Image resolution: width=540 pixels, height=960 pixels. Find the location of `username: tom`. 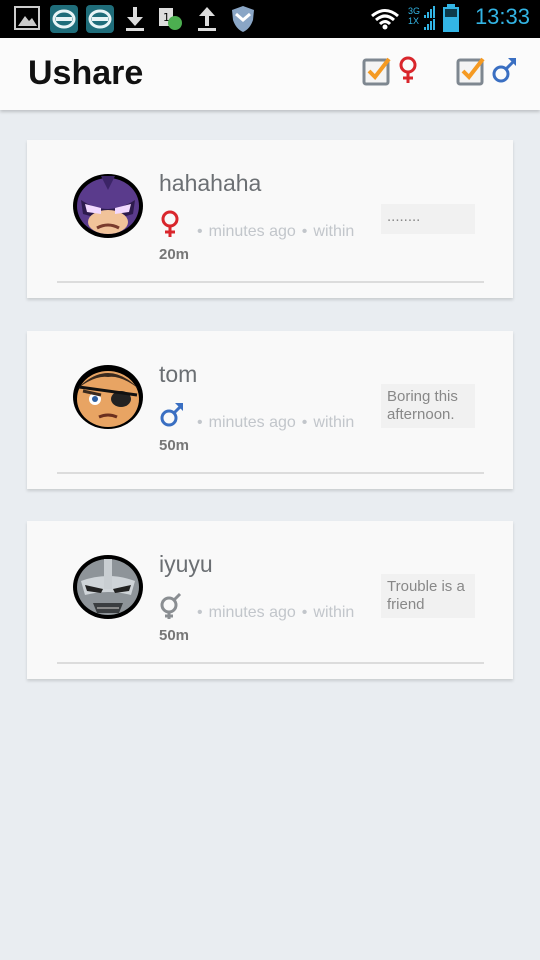

username: tom is located at coordinates (178, 374).